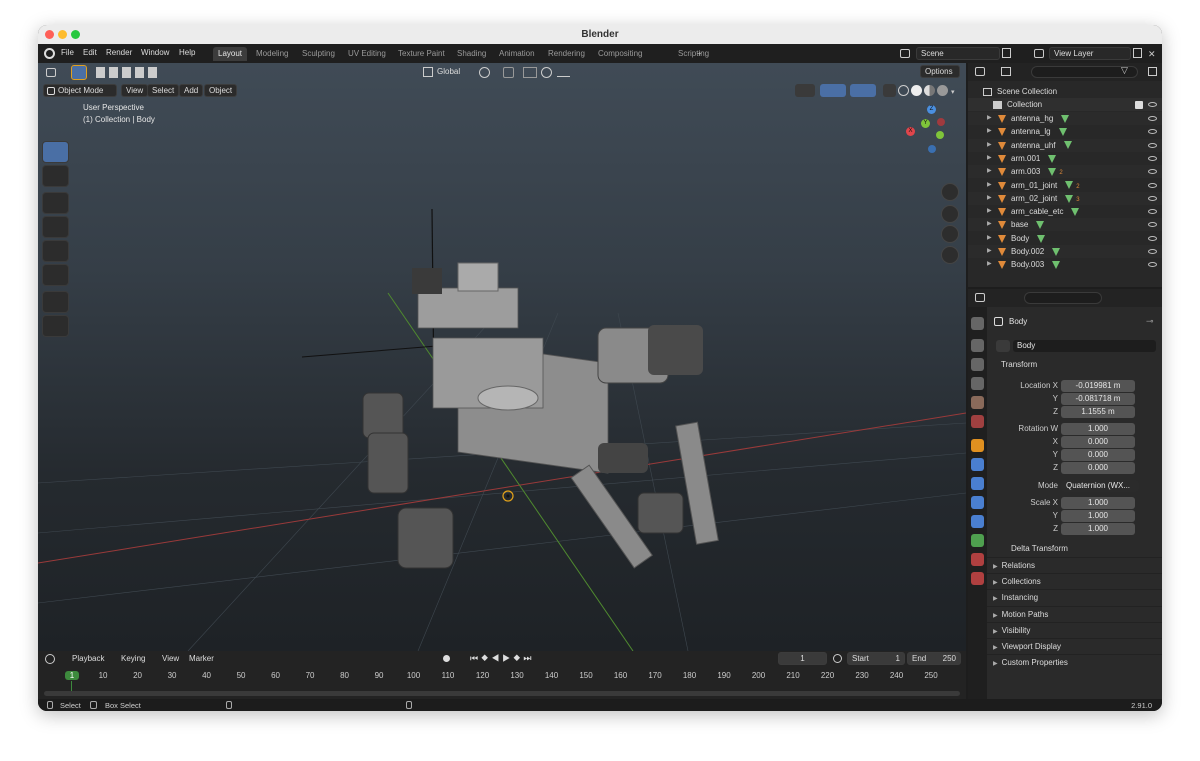 The image size is (1200, 761). Describe the element at coordinates (950, 192) in the screenshot. I see `zoom-view-icon` at that location.